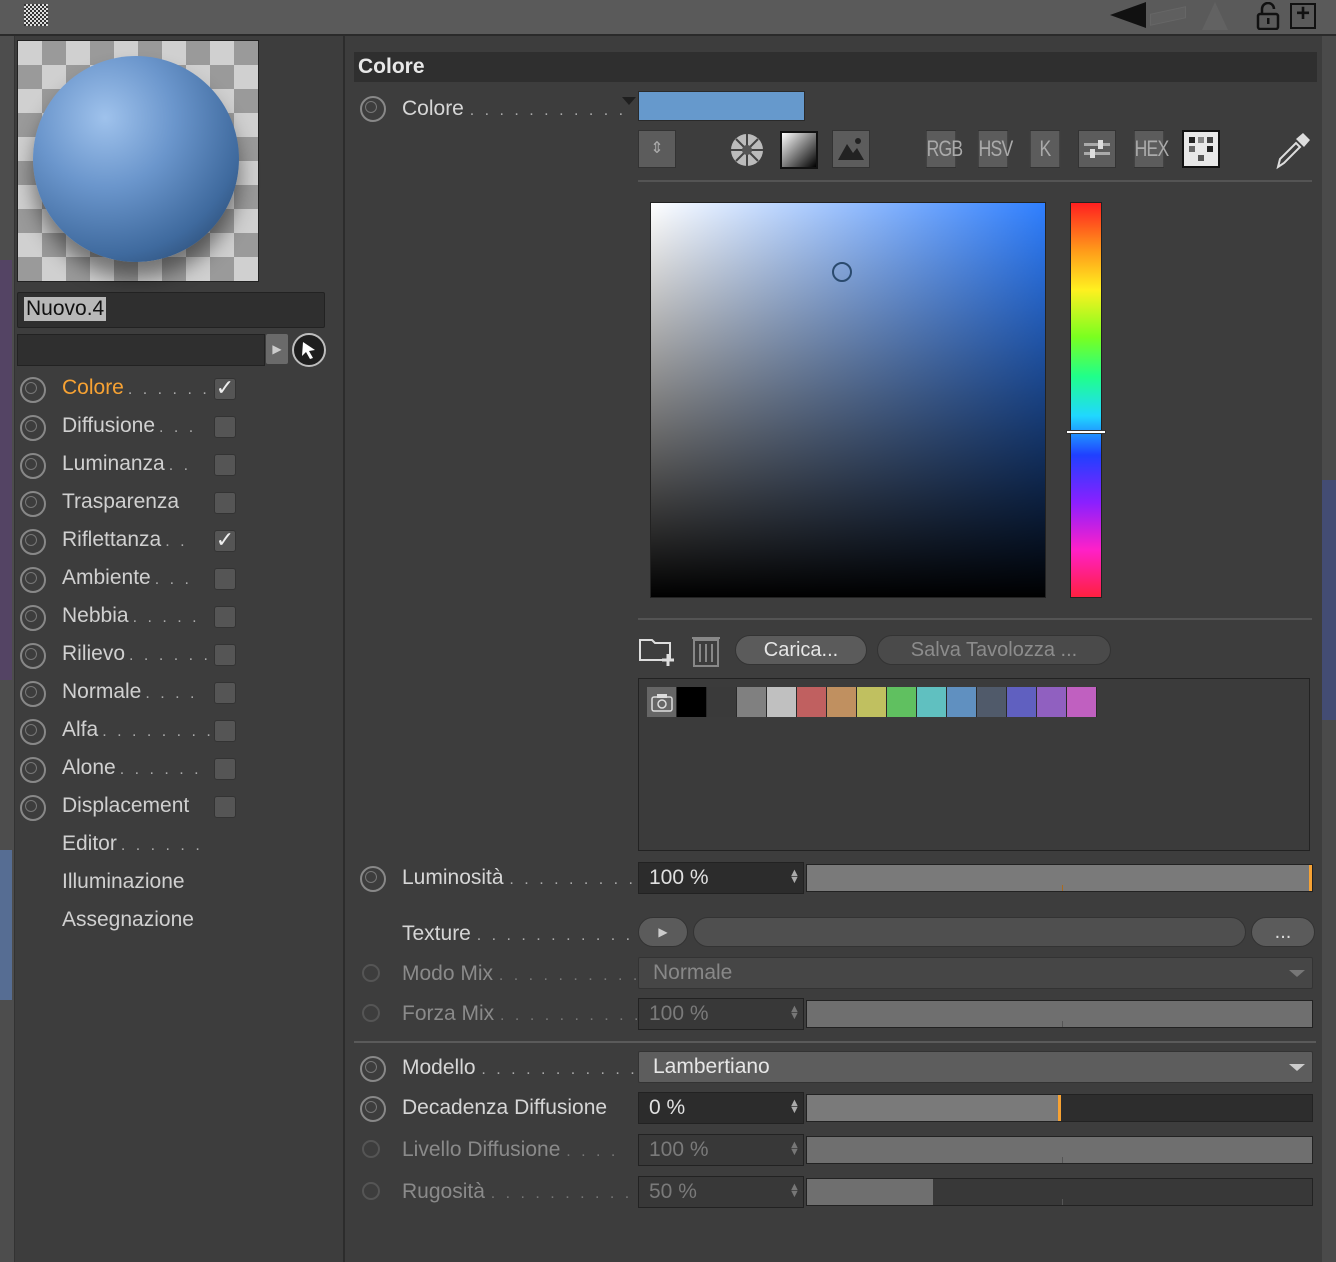  What do you see at coordinates (136, 389) in the screenshot?
I see `channel-item: Colore. . . . . .` at bounding box center [136, 389].